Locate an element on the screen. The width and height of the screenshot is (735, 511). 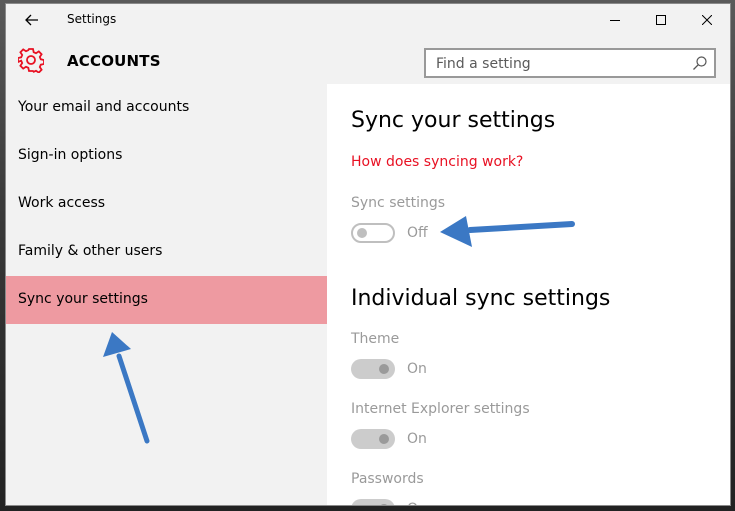
sidebar-item-label: Work access is located at coordinates (62, 203).